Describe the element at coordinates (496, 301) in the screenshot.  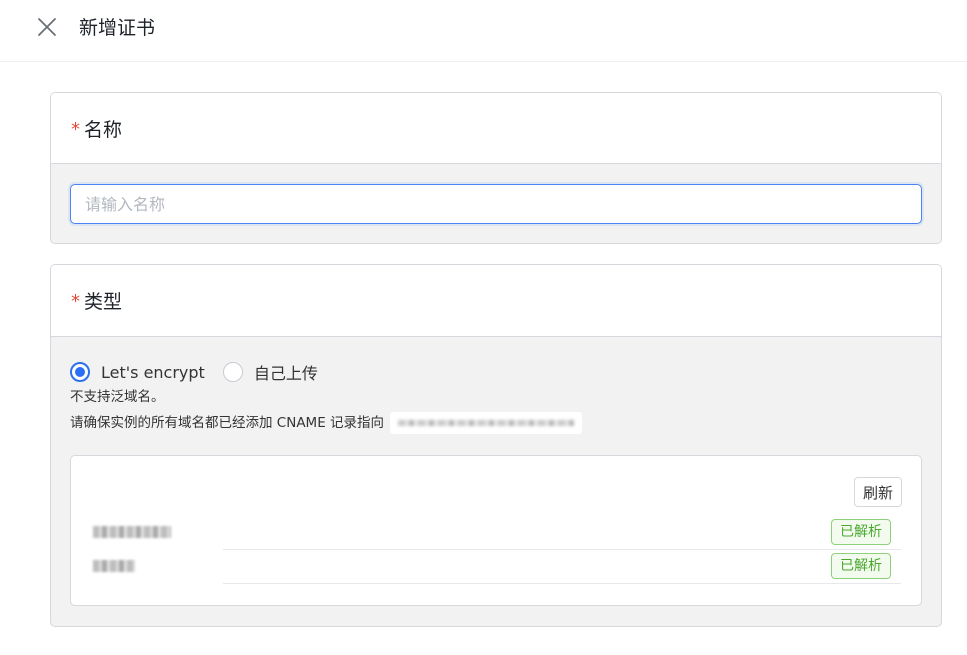
I see `type-card-header: * 类型` at that location.